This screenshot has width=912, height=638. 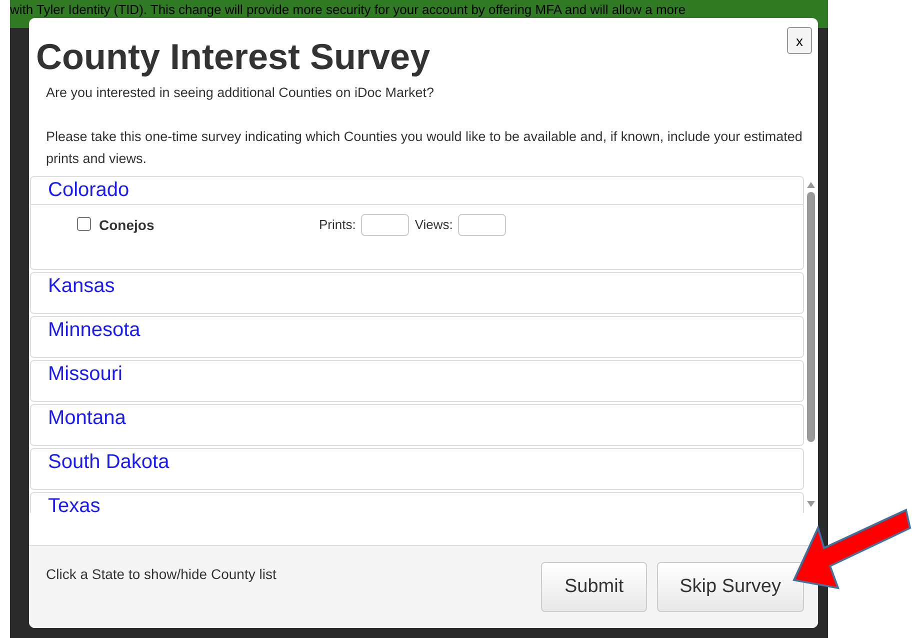 What do you see at coordinates (799, 40) in the screenshot?
I see `close-button: x` at bounding box center [799, 40].